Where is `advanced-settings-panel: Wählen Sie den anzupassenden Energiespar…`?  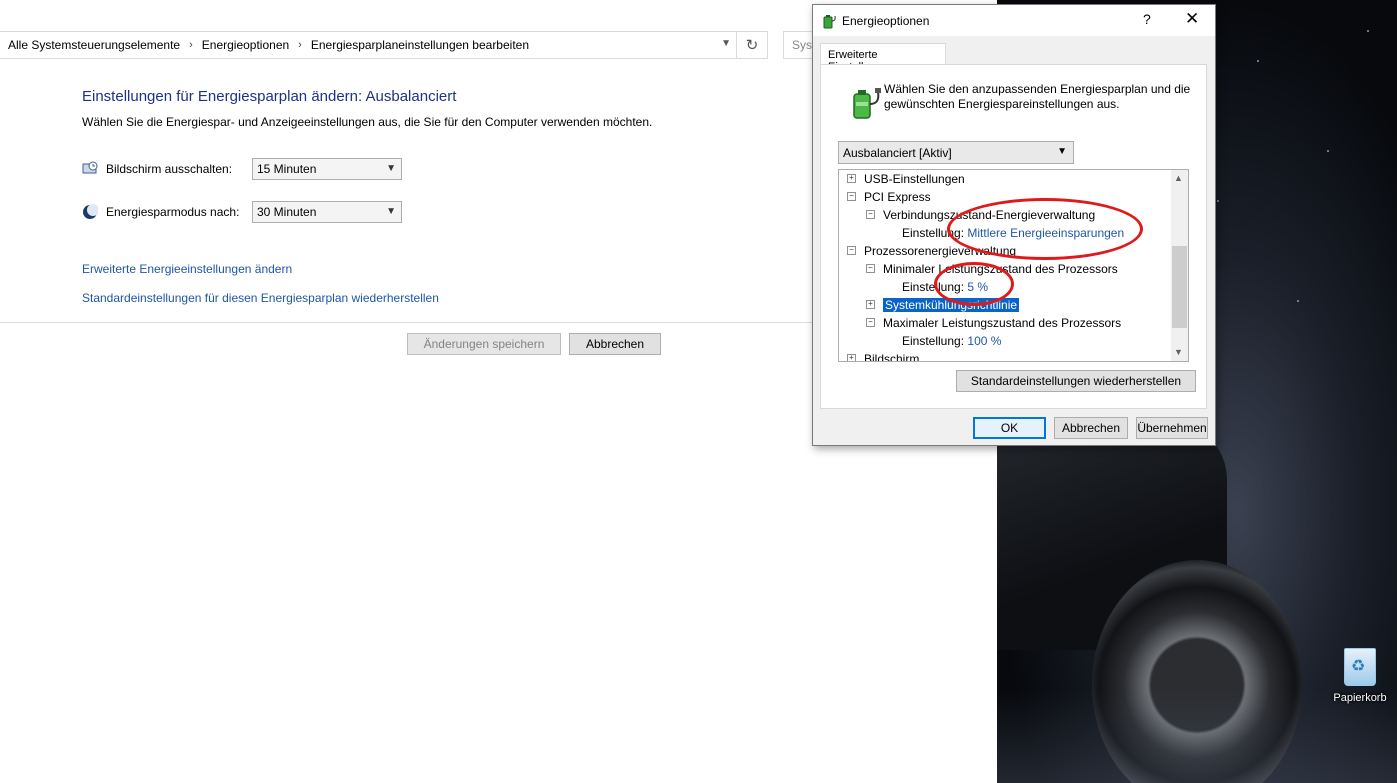
advanced-settings-panel: Wählen Sie den anzupassenden Energiespar… is located at coordinates (1013, 236).